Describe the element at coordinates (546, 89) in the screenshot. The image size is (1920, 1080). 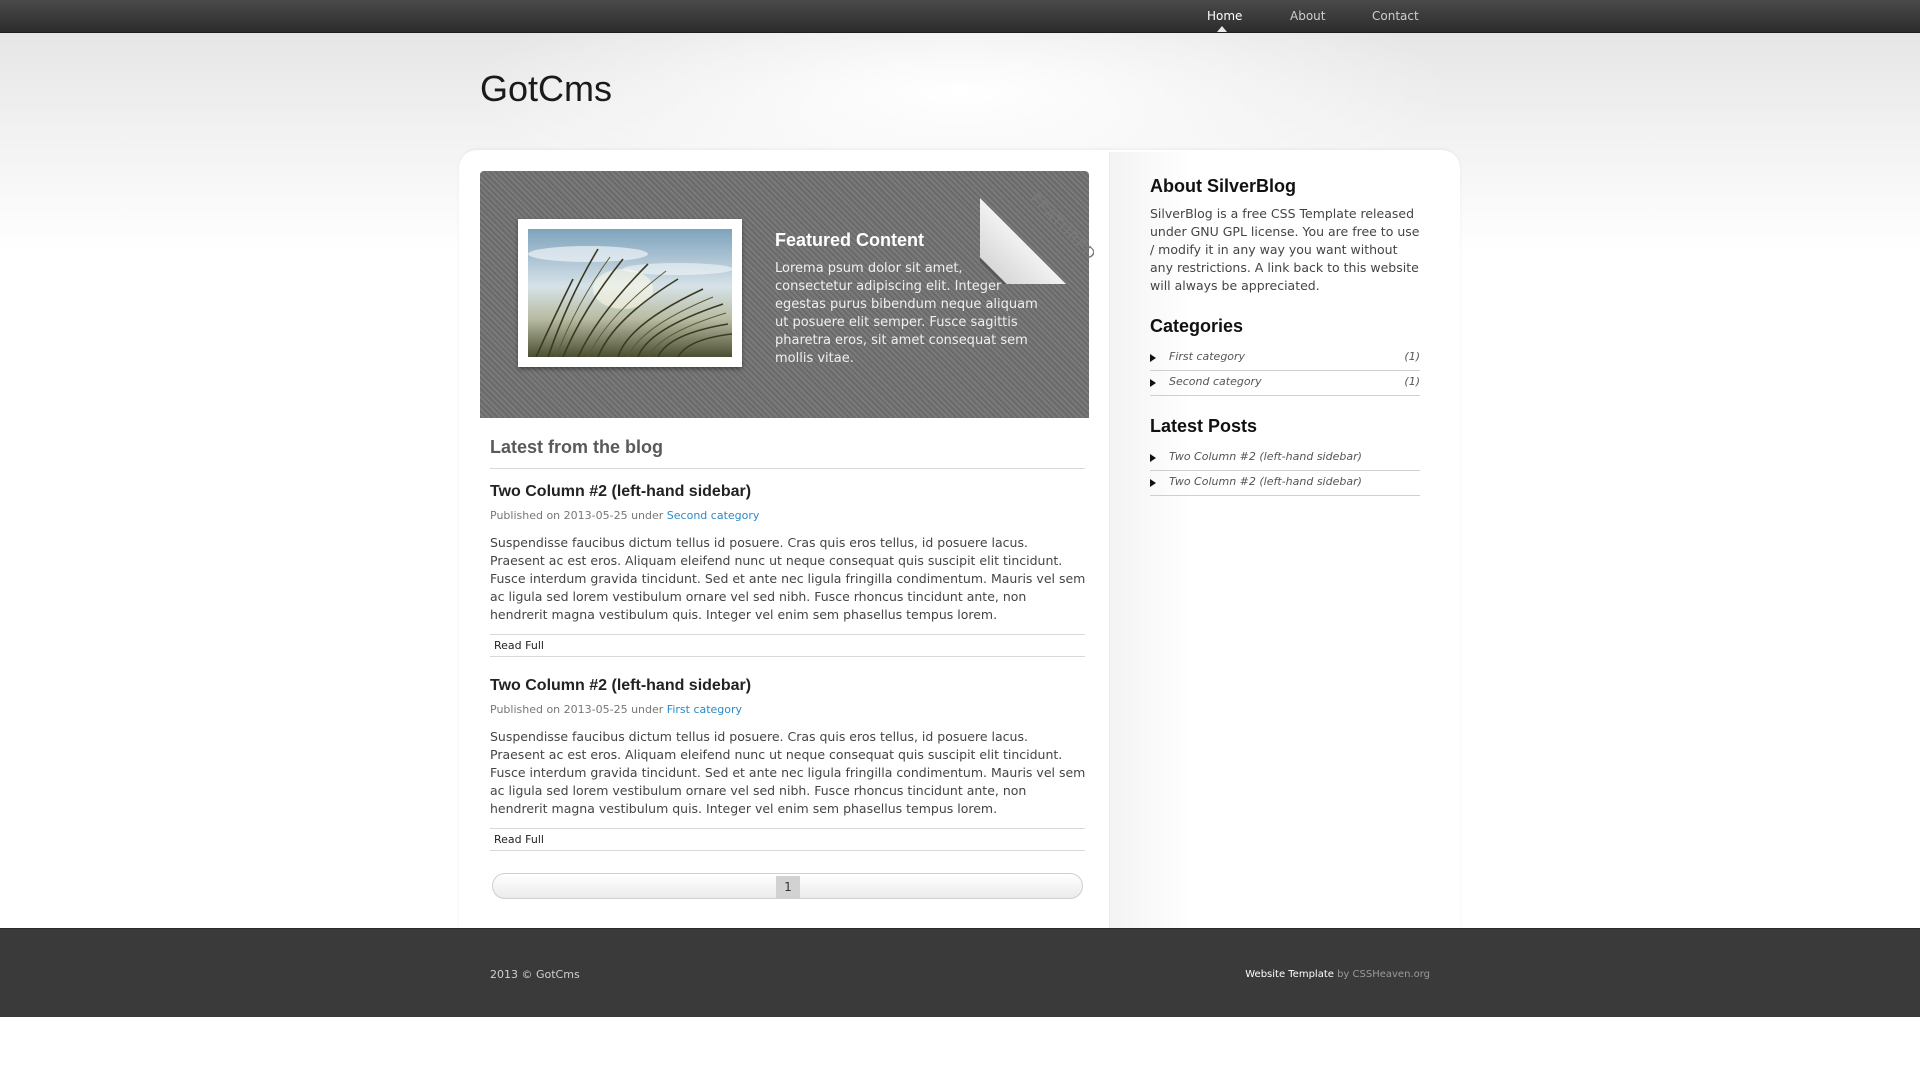
I see `site-title: GotCms` at that location.